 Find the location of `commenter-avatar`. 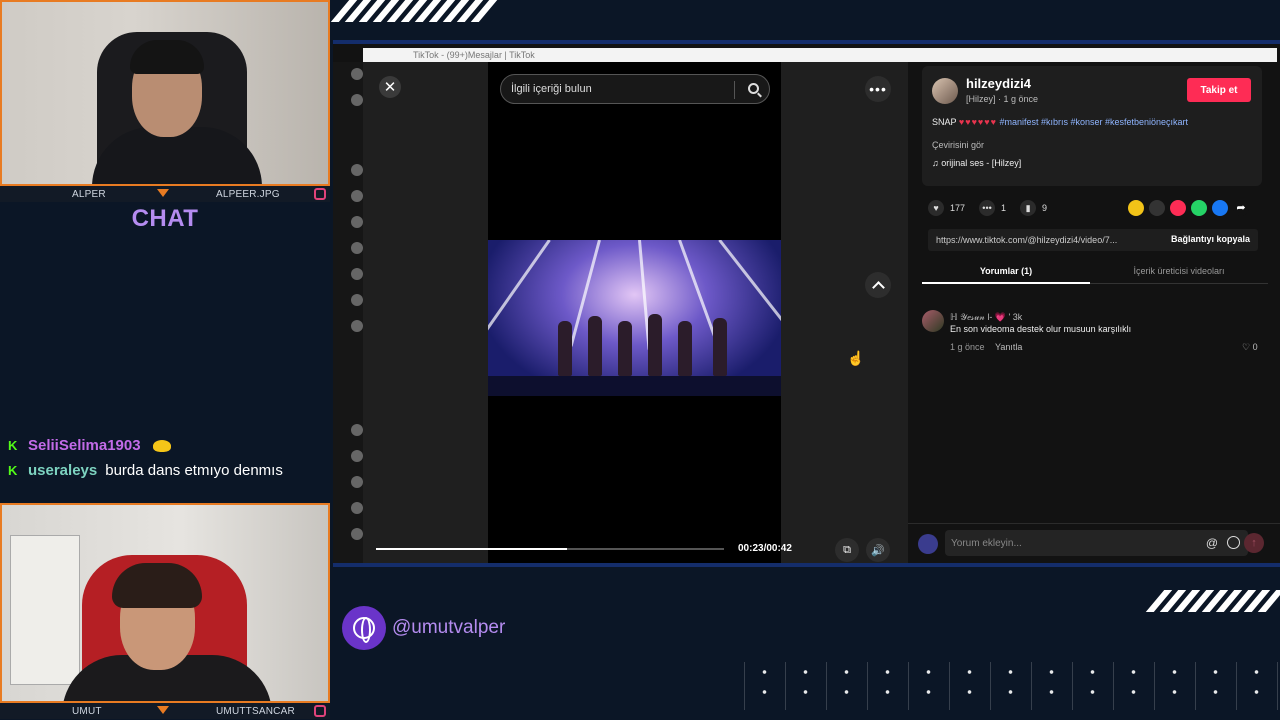

commenter-avatar is located at coordinates (933, 321).